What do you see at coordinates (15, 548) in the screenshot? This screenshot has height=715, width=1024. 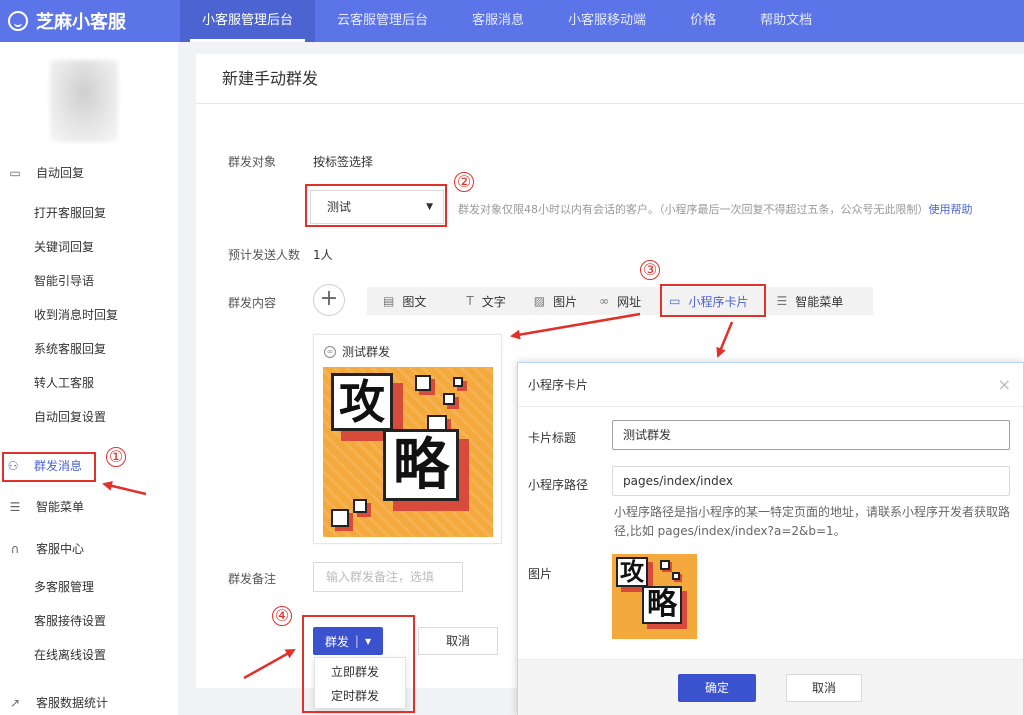 I see `headset-icon: ∩` at bounding box center [15, 548].